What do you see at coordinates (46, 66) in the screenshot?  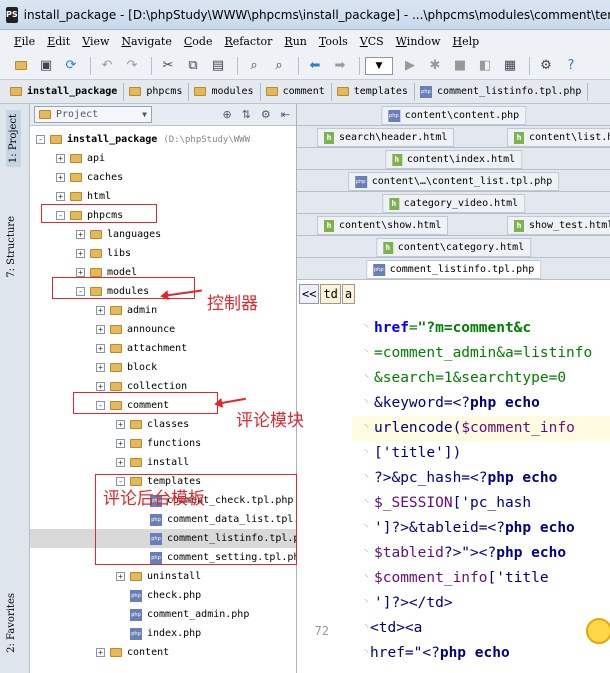 I see `save-icon: ▣` at bounding box center [46, 66].